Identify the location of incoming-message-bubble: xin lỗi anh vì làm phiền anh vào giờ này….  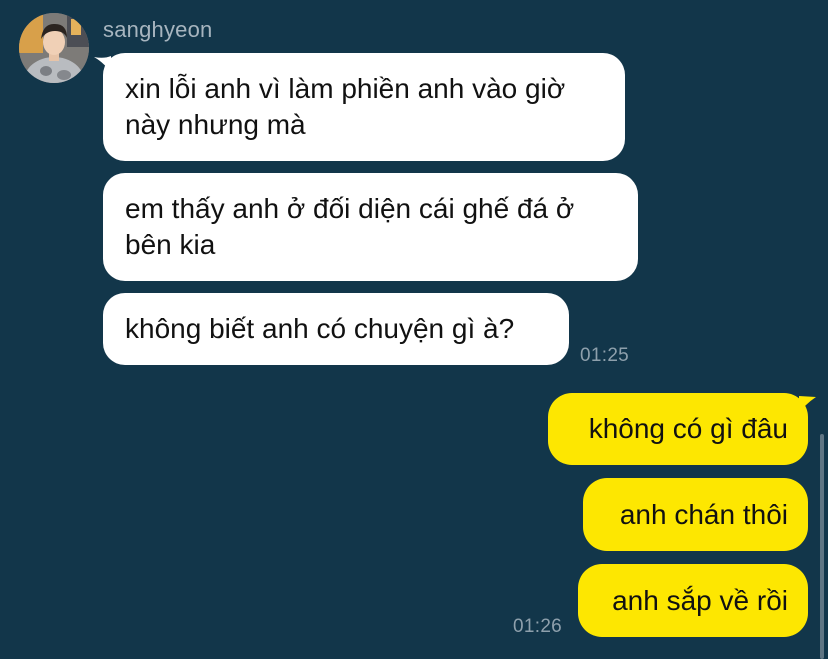
(364, 107).